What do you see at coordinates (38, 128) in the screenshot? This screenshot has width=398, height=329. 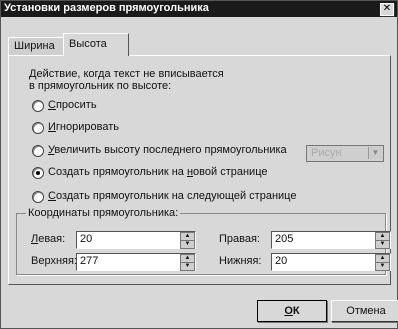 I see `radio-ignore-indicator` at bounding box center [38, 128].